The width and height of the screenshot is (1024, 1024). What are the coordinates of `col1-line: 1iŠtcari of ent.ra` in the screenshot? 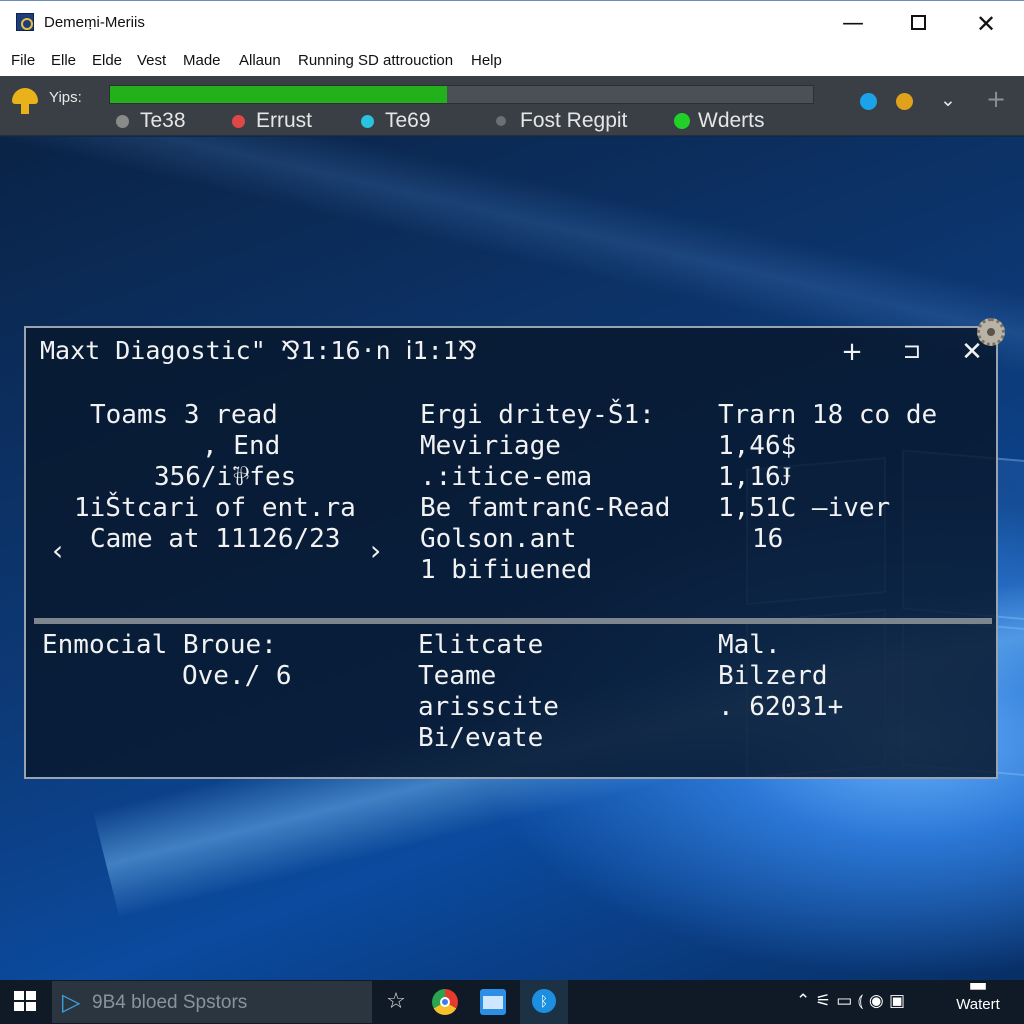 It's located at (215, 508).